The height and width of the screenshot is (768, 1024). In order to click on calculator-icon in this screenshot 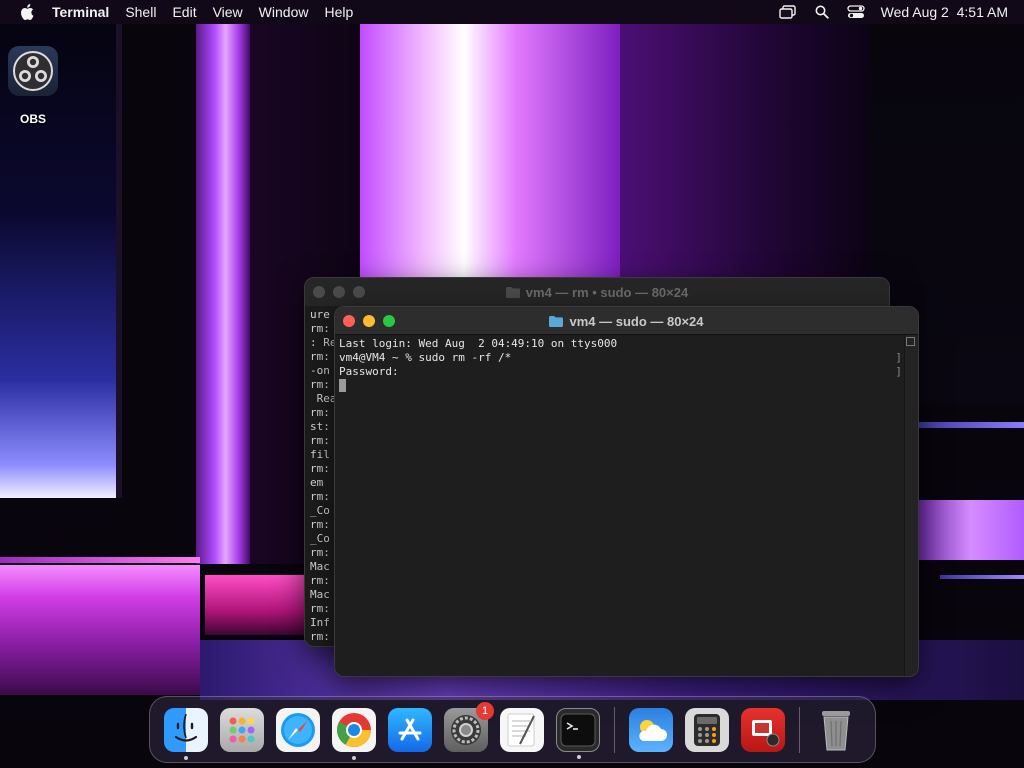, I will do `click(707, 729)`.